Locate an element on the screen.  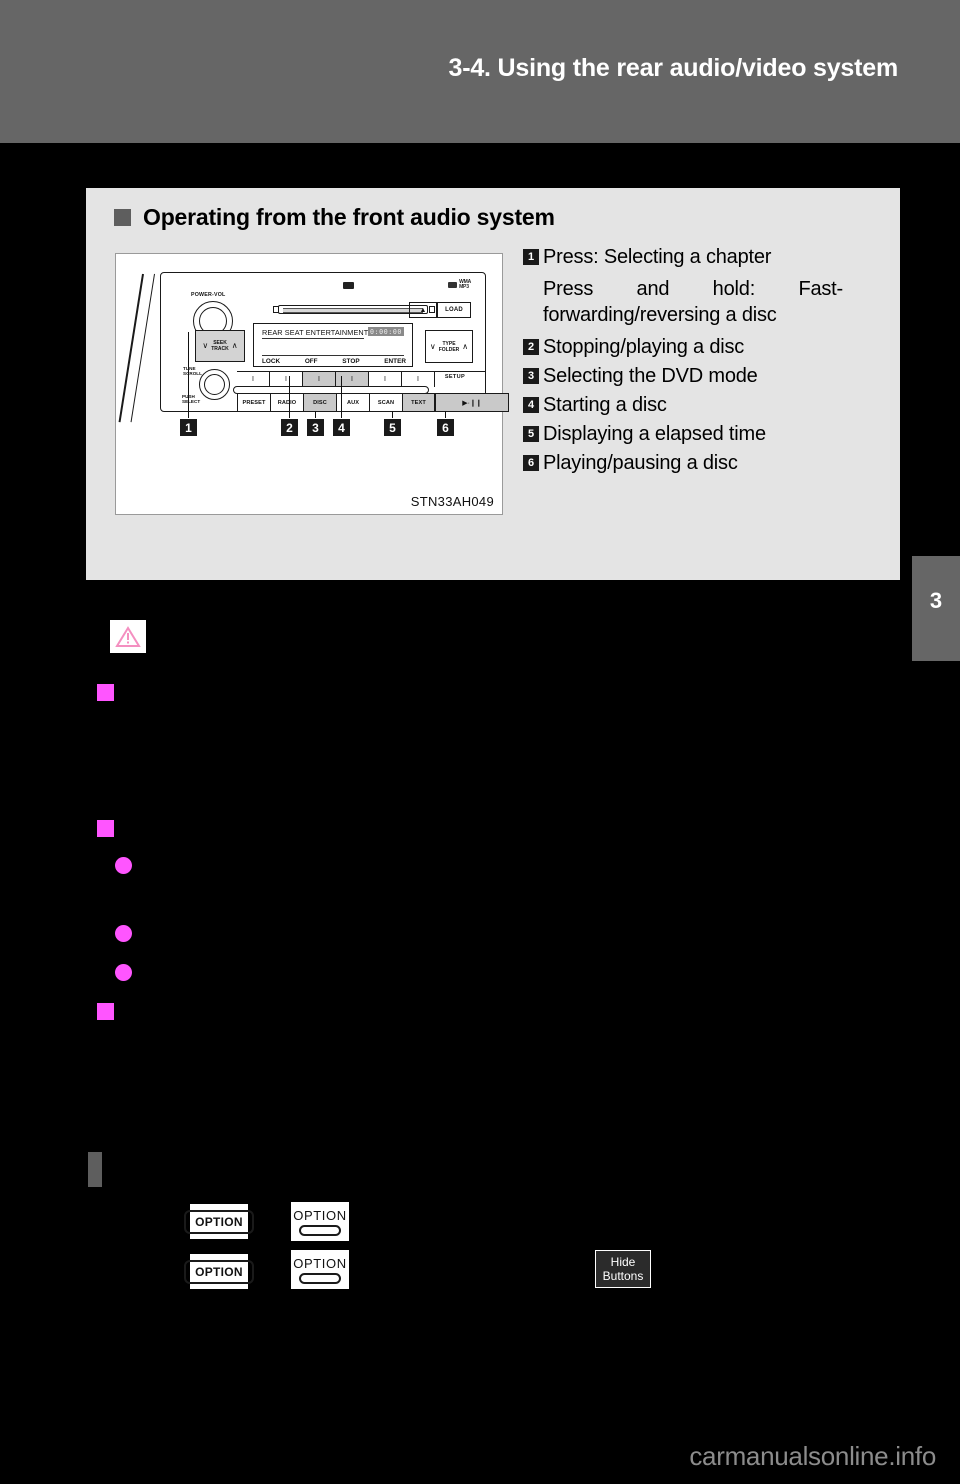
page-title: 3-4. Using the rear audio/video system is located at coordinates (673, 68).